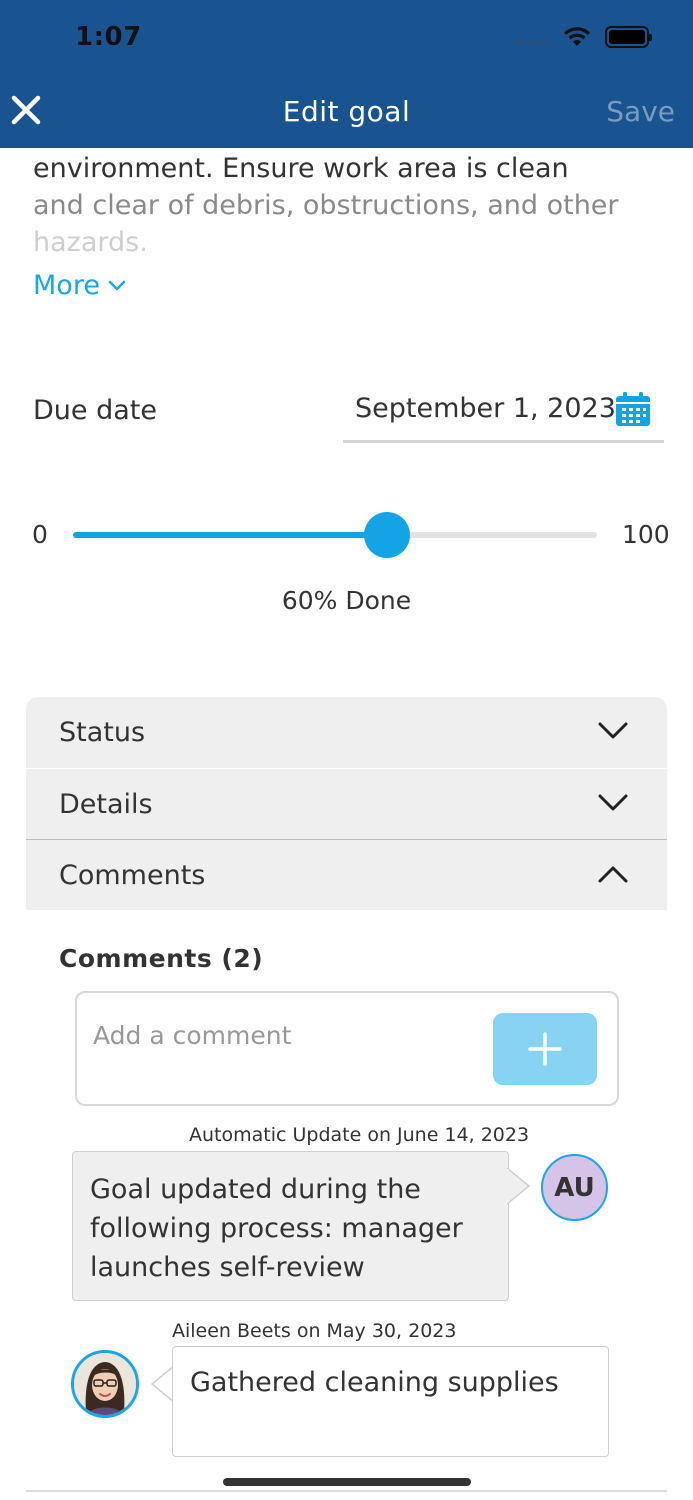  I want to click on status-bar-time: 1:07, so click(108, 37).